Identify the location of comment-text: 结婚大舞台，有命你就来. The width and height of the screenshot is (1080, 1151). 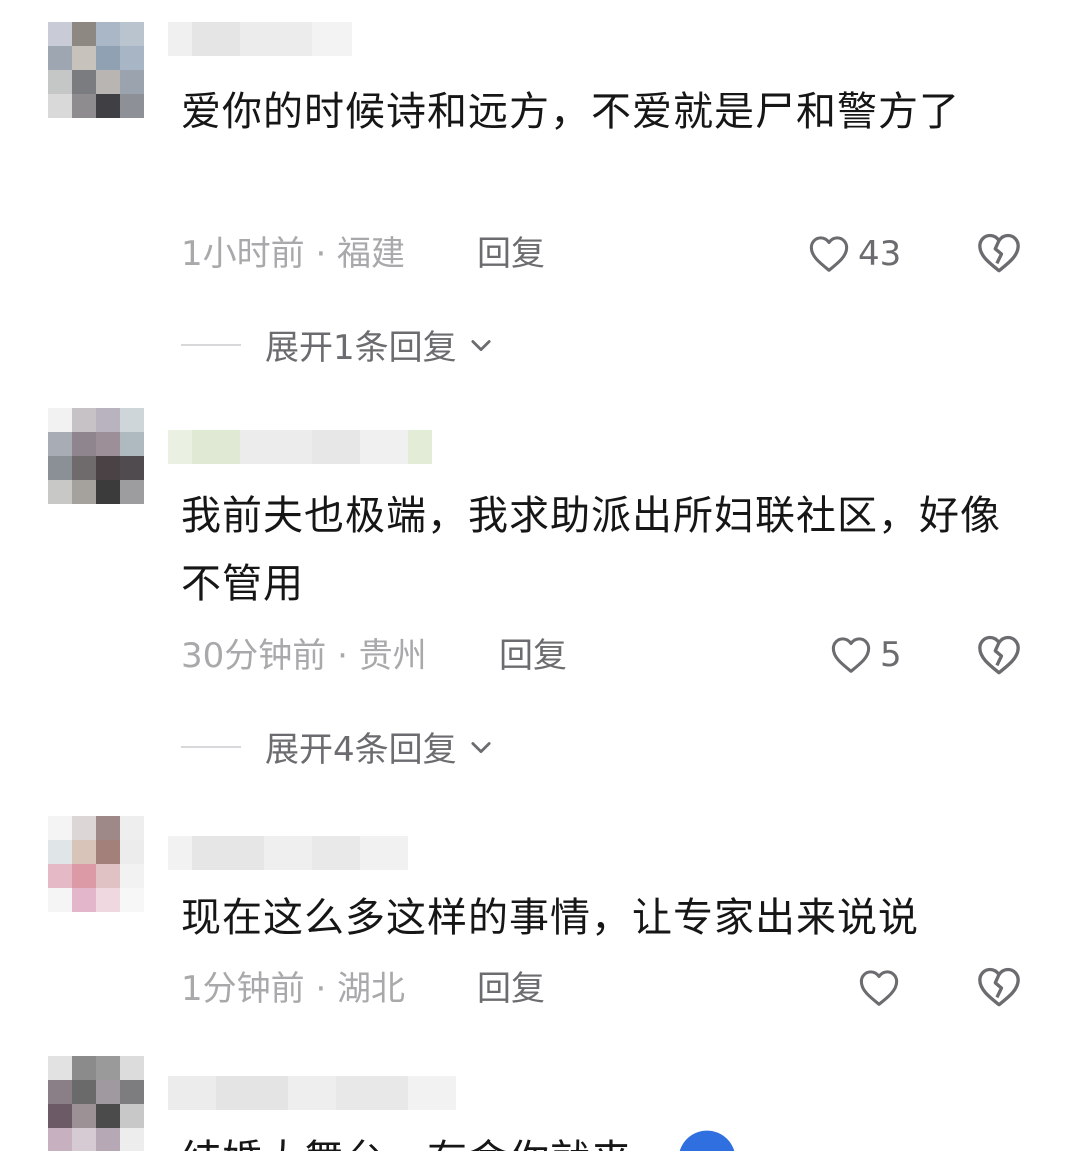
(596, 1138).